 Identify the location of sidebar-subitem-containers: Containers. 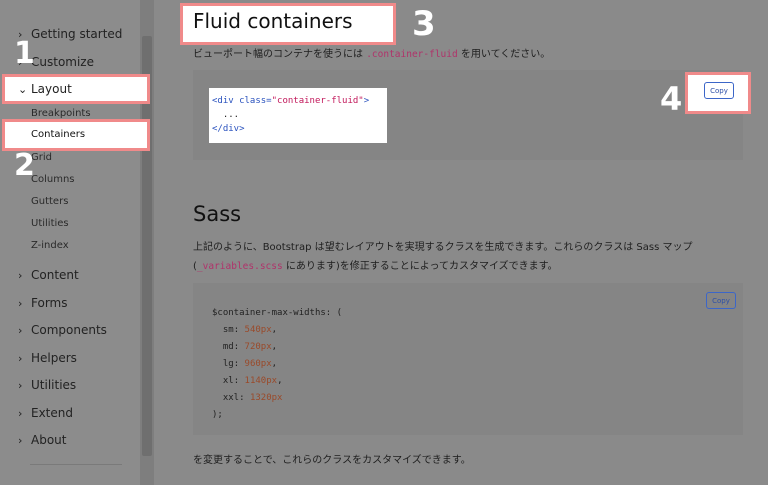
(58, 134).